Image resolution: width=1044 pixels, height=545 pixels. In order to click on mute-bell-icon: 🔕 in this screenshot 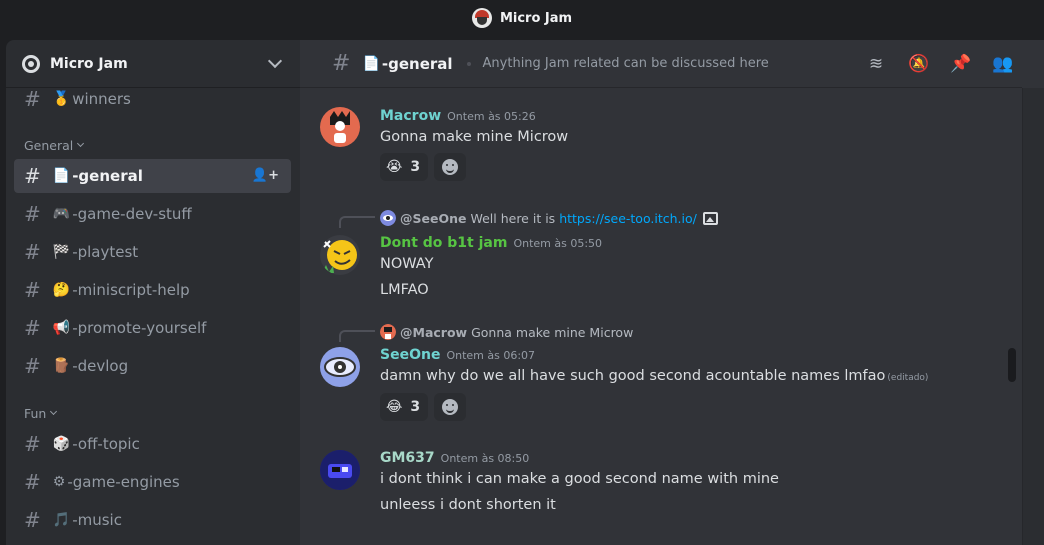, I will do `click(918, 64)`.